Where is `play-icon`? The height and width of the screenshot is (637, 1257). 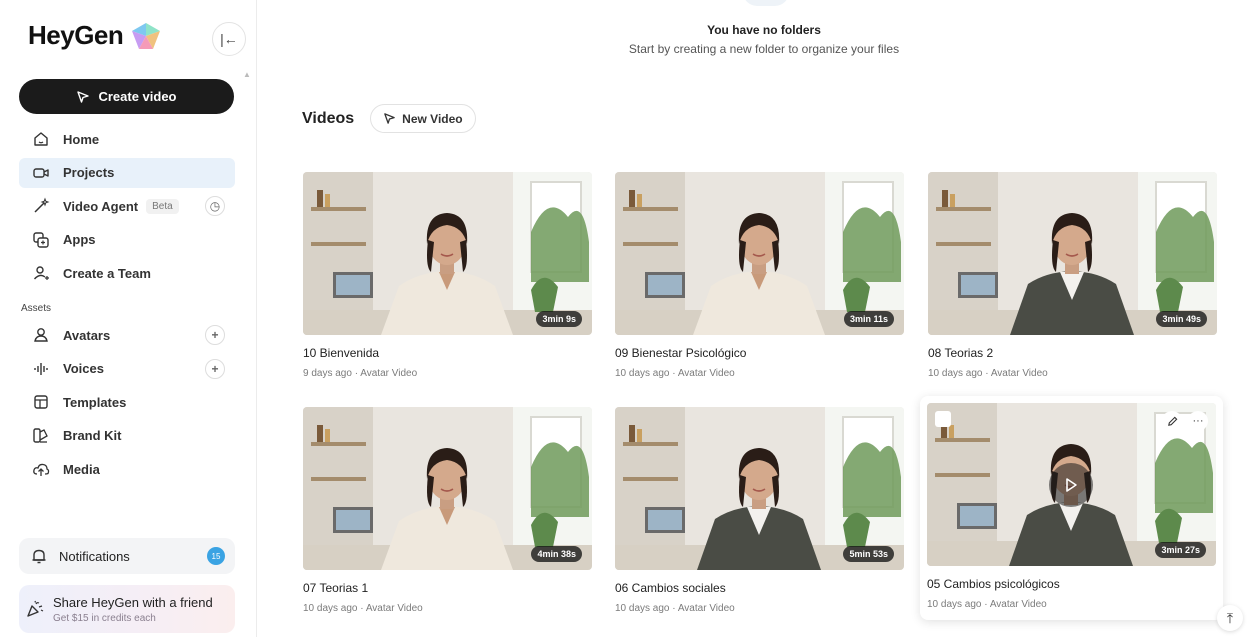
play-icon is located at coordinates (1071, 485).